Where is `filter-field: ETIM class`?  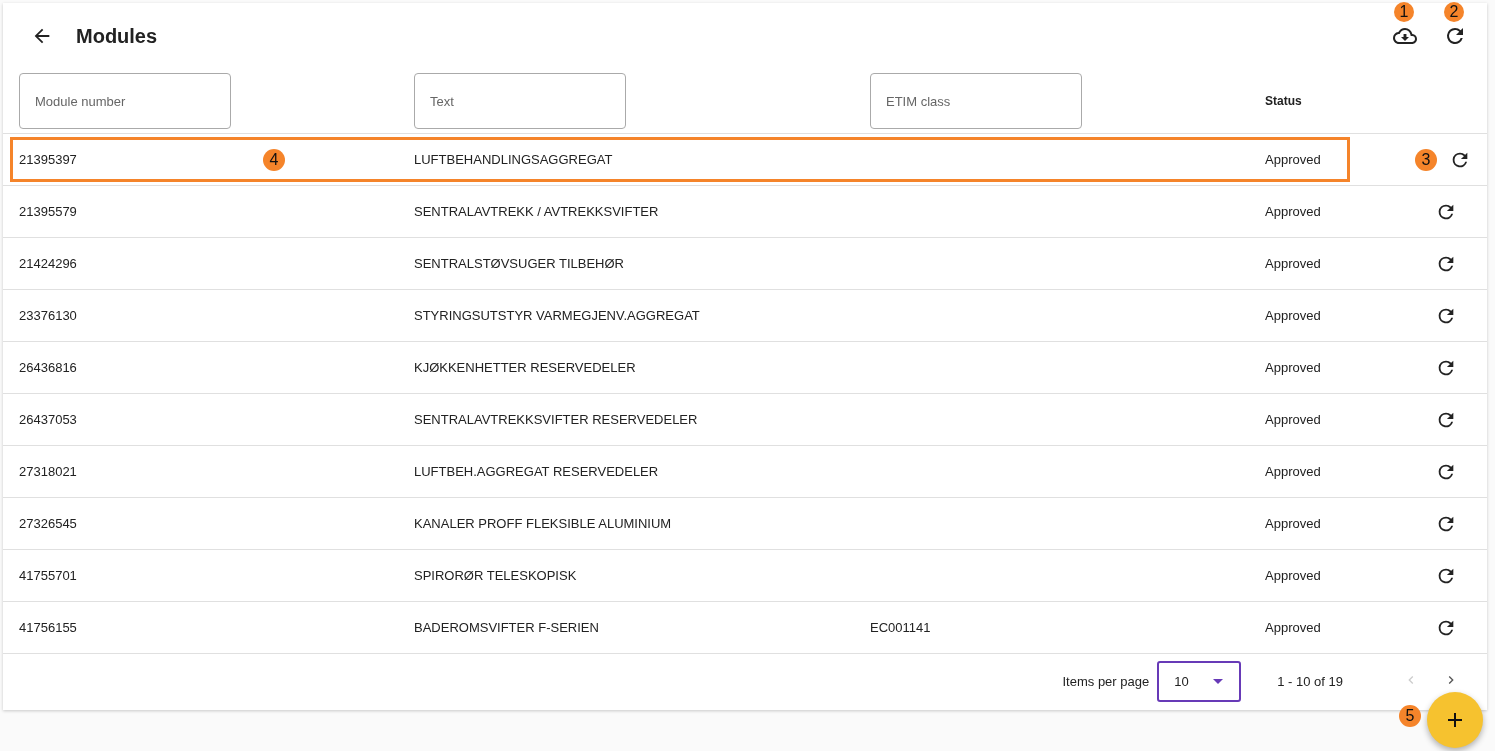
filter-field: ETIM class is located at coordinates (976, 101).